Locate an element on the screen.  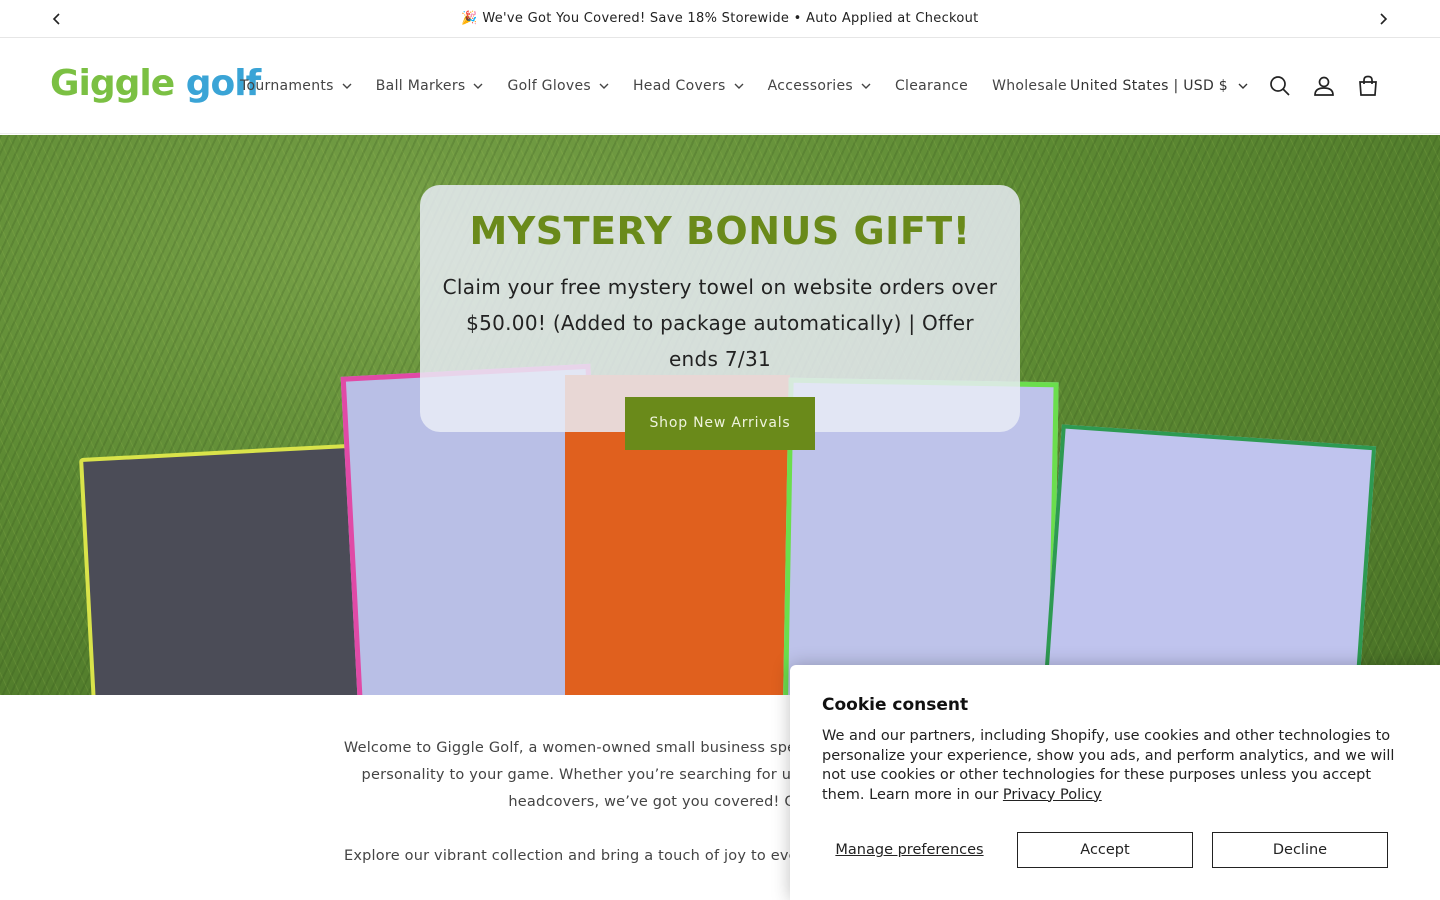
decline-button: Decline is located at coordinates (1300, 850).